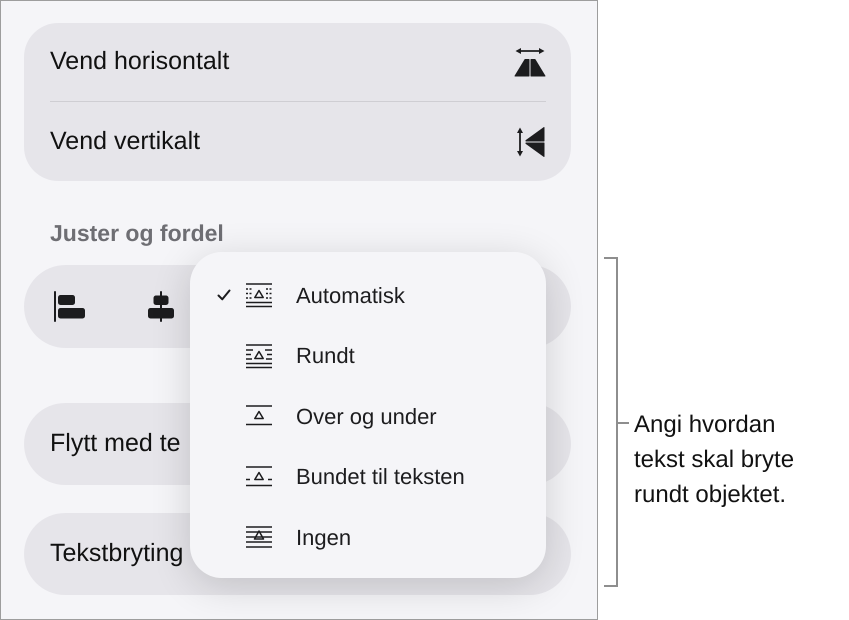  Describe the element at coordinates (297, 62) in the screenshot. I see `flip-horizontal-button: Vend horisontalt` at that location.